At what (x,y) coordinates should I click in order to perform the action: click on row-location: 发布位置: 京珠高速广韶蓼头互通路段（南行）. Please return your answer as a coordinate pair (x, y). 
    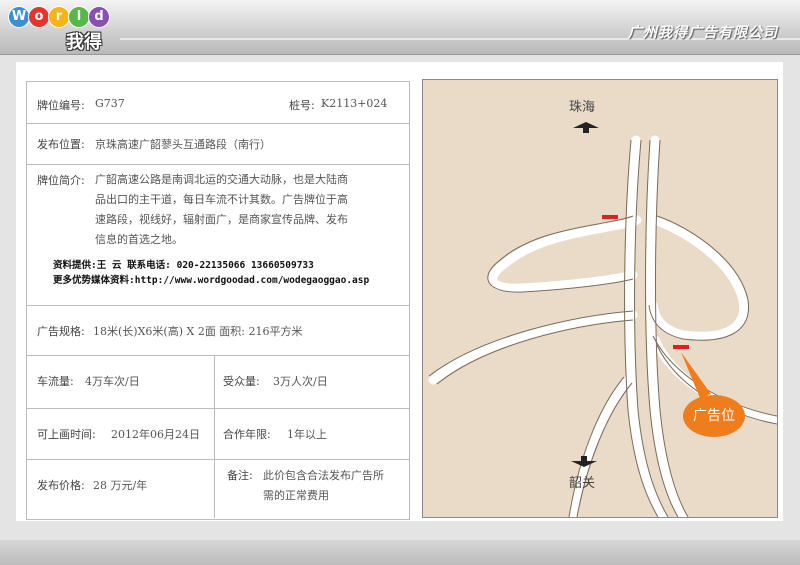
    Looking at the image, I should click on (218, 144).